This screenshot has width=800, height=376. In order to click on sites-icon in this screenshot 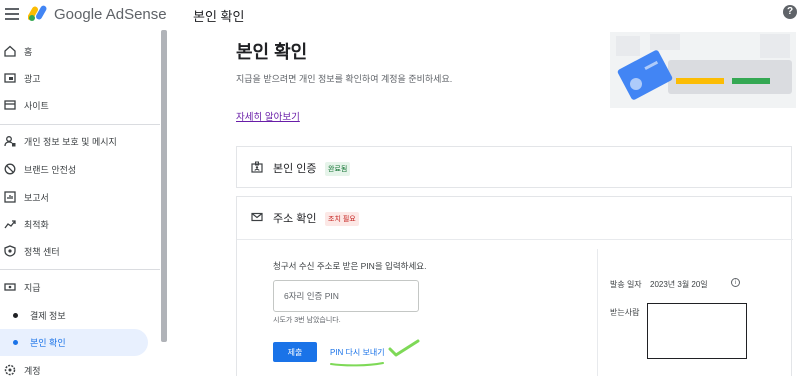, I will do `click(10, 105)`.